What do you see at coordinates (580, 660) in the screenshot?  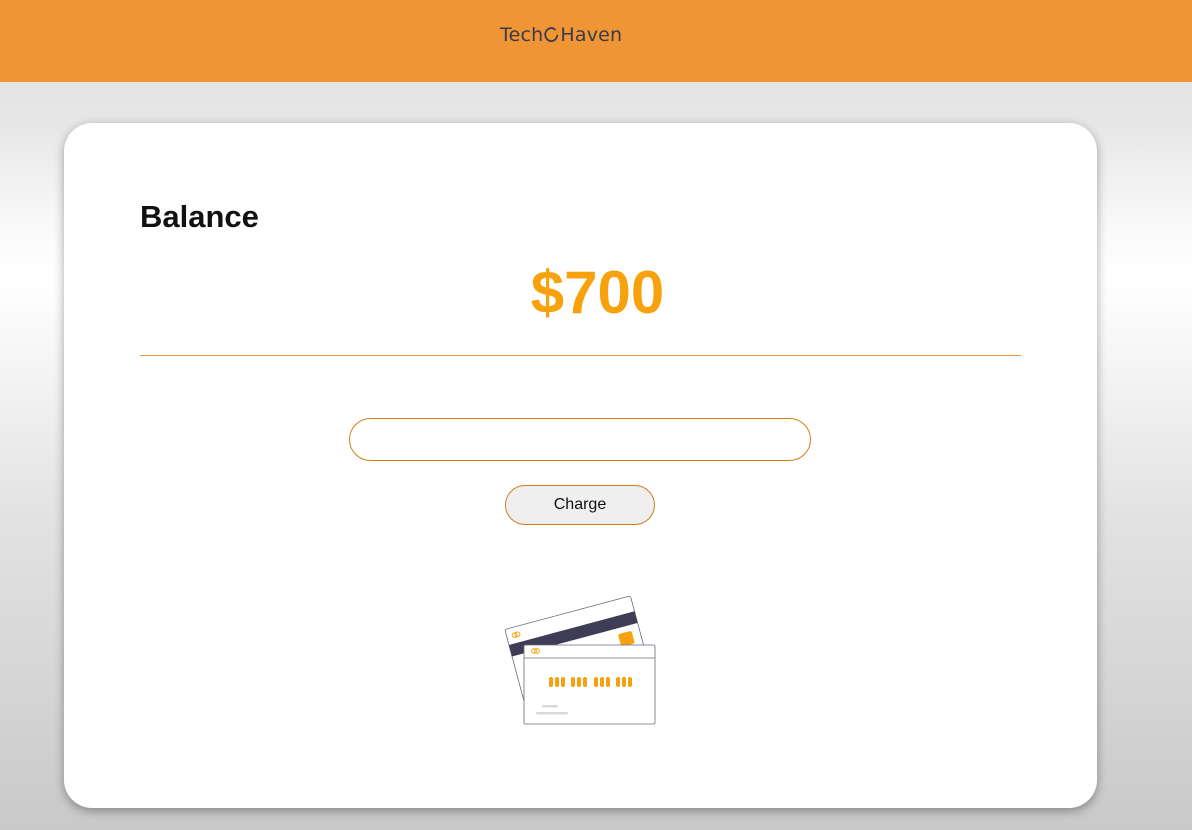 I see `credit-cards-illustration` at bounding box center [580, 660].